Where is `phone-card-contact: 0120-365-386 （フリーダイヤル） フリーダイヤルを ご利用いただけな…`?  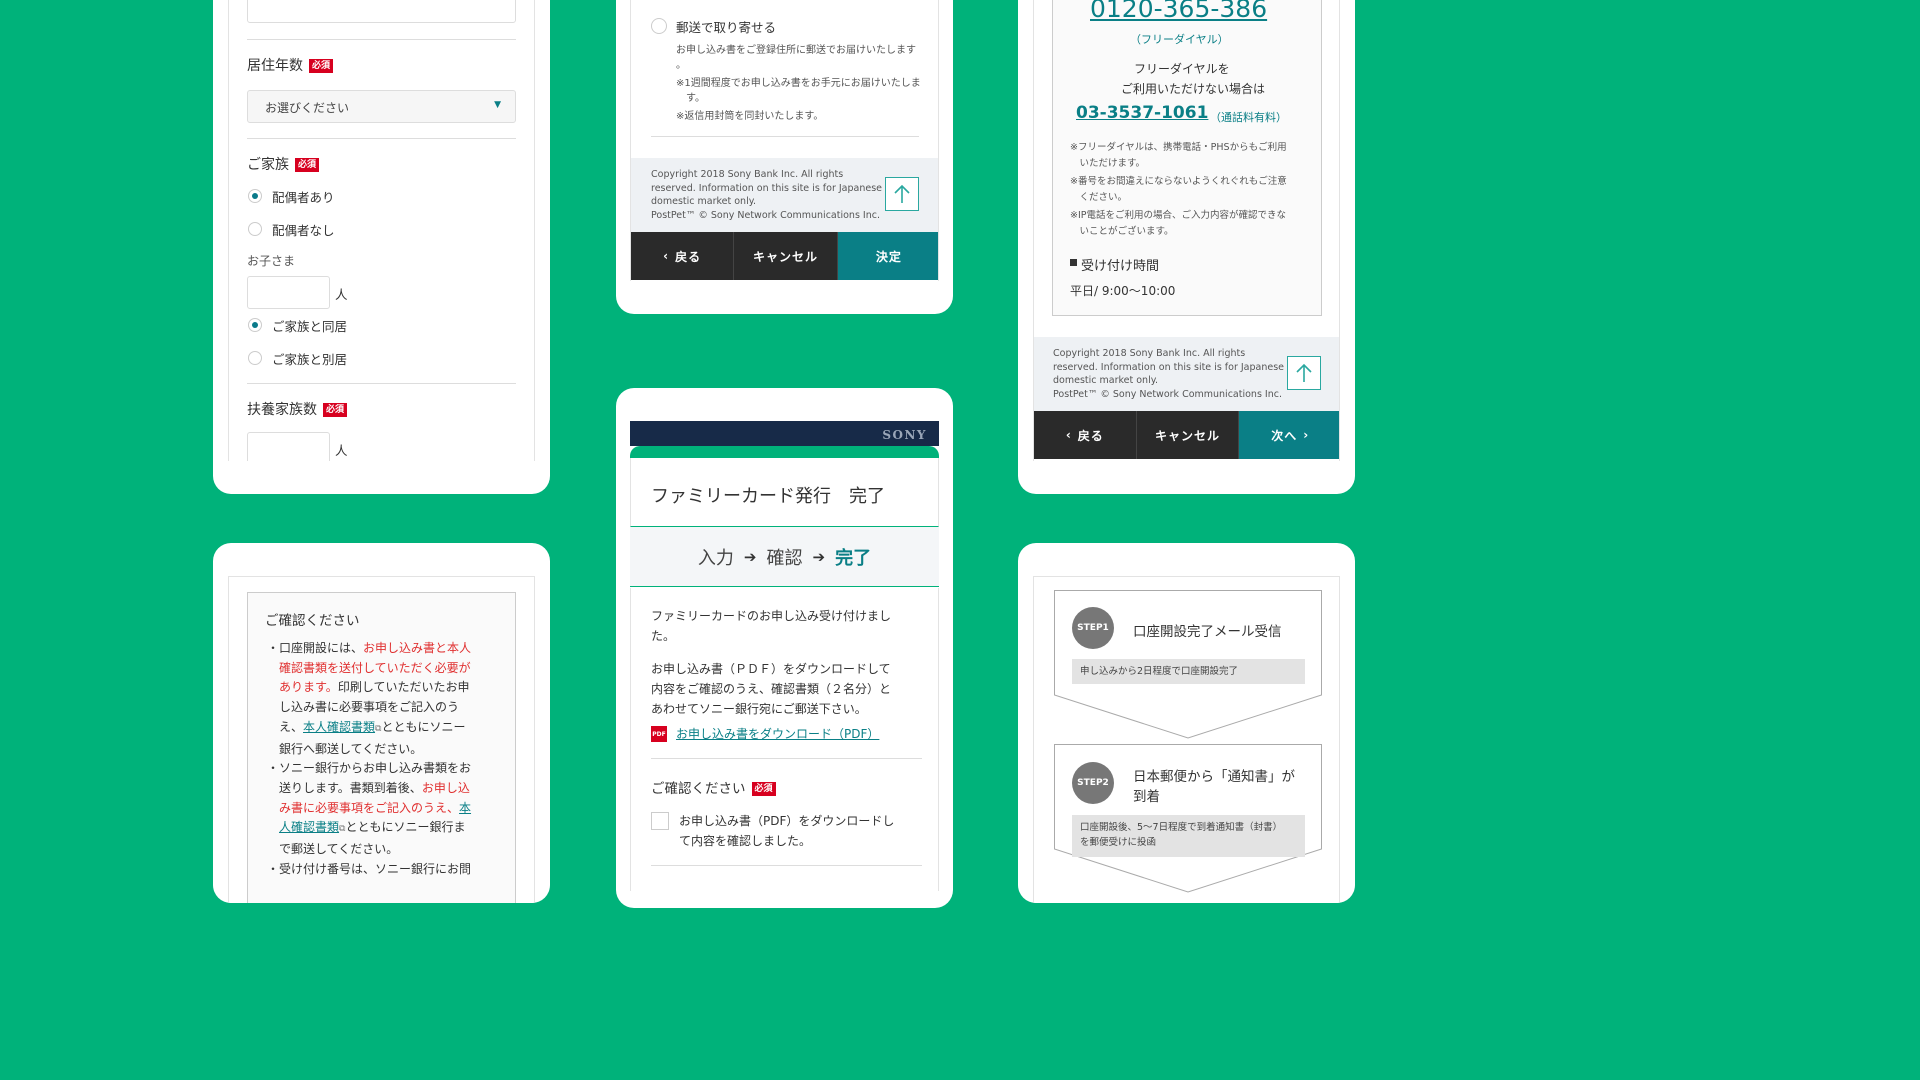
phone-card-contact: 0120-365-386 （フリーダイヤル） フリーダイヤルを ご利用いただけな… is located at coordinates (1186, 247).